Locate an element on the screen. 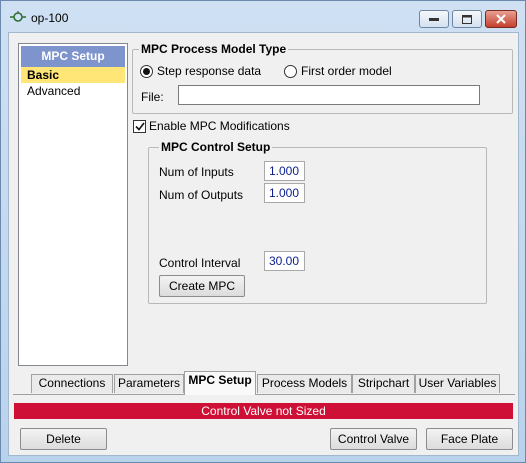  num-outputs-field: 1.000 is located at coordinates (284, 193).